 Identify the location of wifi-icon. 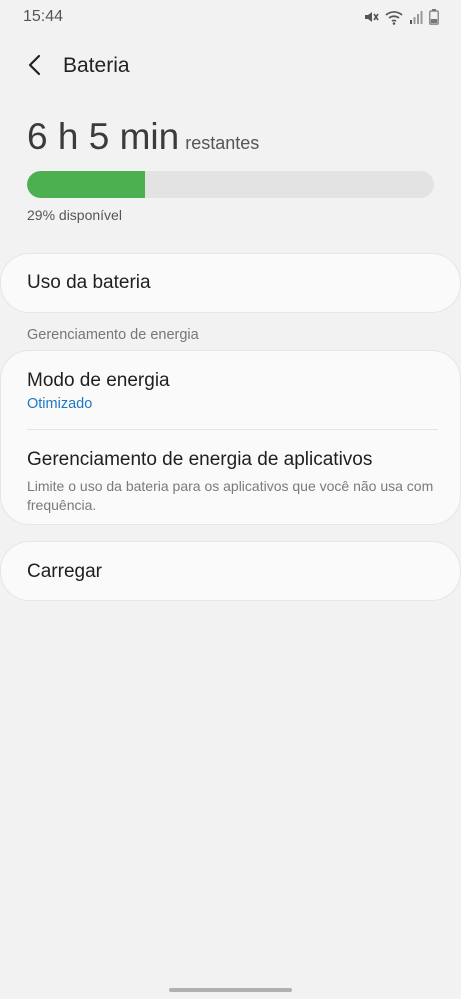
(394, 17).